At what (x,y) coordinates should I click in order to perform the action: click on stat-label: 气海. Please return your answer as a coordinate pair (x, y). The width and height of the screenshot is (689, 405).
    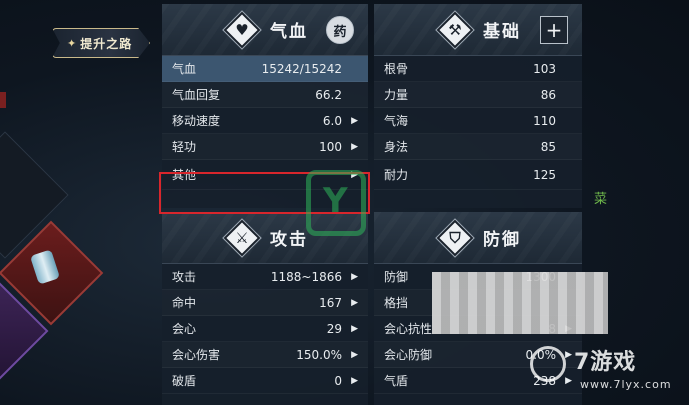
    Looking at the image, I should click on (396, 121).